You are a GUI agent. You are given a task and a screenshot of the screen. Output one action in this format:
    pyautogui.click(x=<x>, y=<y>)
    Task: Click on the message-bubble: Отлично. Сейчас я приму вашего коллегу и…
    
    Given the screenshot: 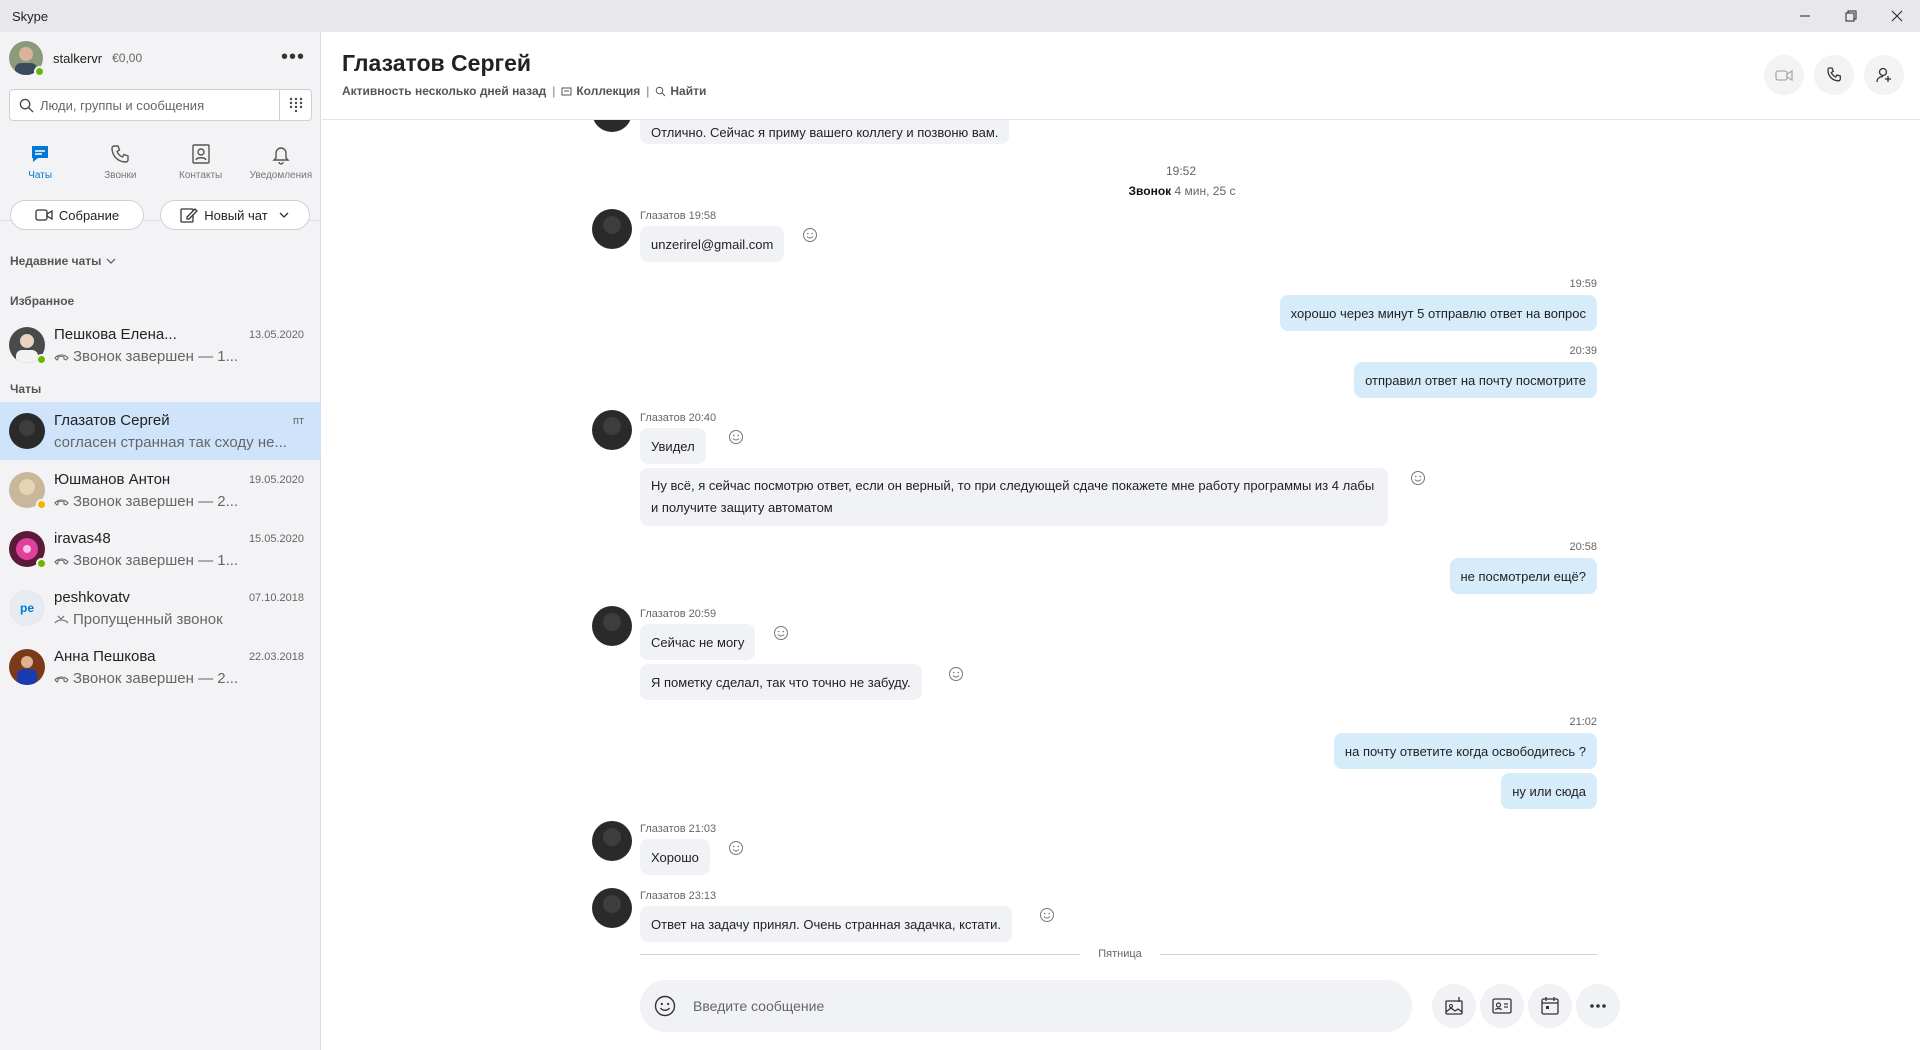 What is the action you would take?
    pyautogui.click(x=825, y=132)
    